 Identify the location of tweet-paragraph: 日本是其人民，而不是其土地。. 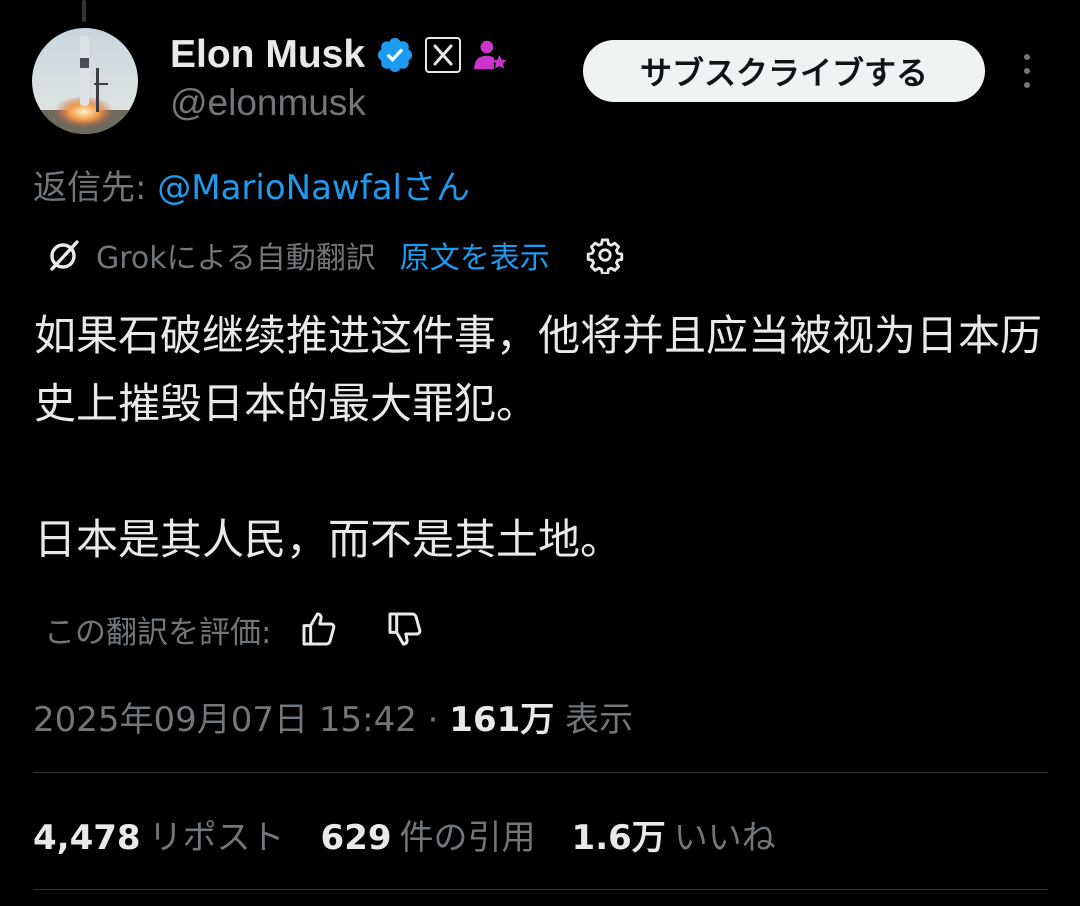
(328, 539).